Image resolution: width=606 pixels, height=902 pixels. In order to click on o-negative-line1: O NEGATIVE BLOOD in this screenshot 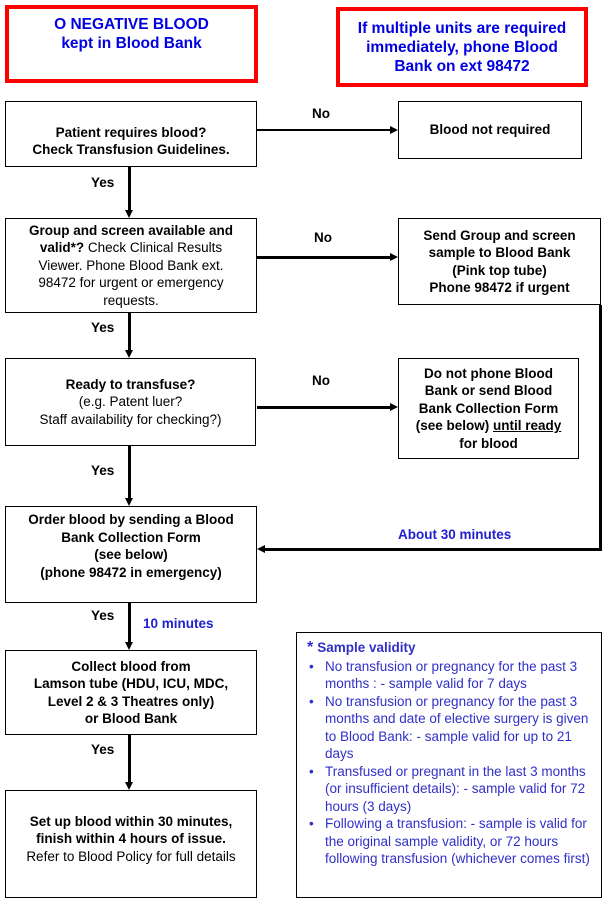, I will do `click(131, 24)`.